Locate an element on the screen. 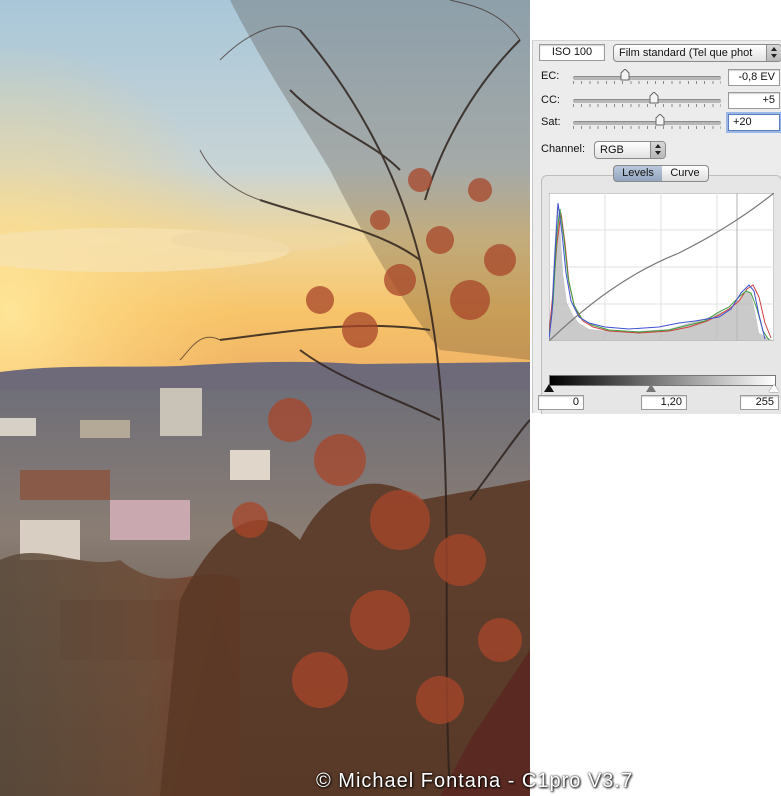 The image size is (781, 796). channel-popup: RGB is located at coordinates (630, 150).